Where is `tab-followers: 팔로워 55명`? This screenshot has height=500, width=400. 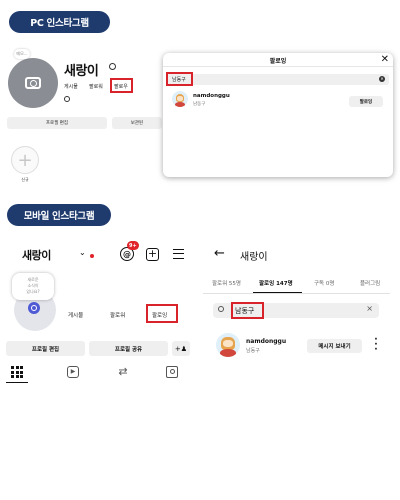
tab-followers: 팔로워 55명 is located at coordinates (226, 283).